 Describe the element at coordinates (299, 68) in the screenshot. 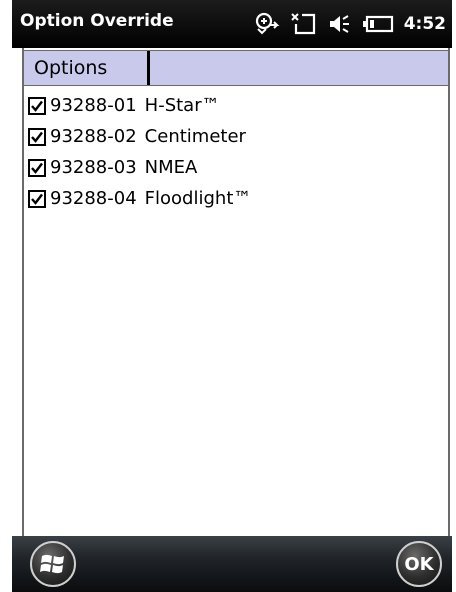

I see `column-header-blank` at that location.